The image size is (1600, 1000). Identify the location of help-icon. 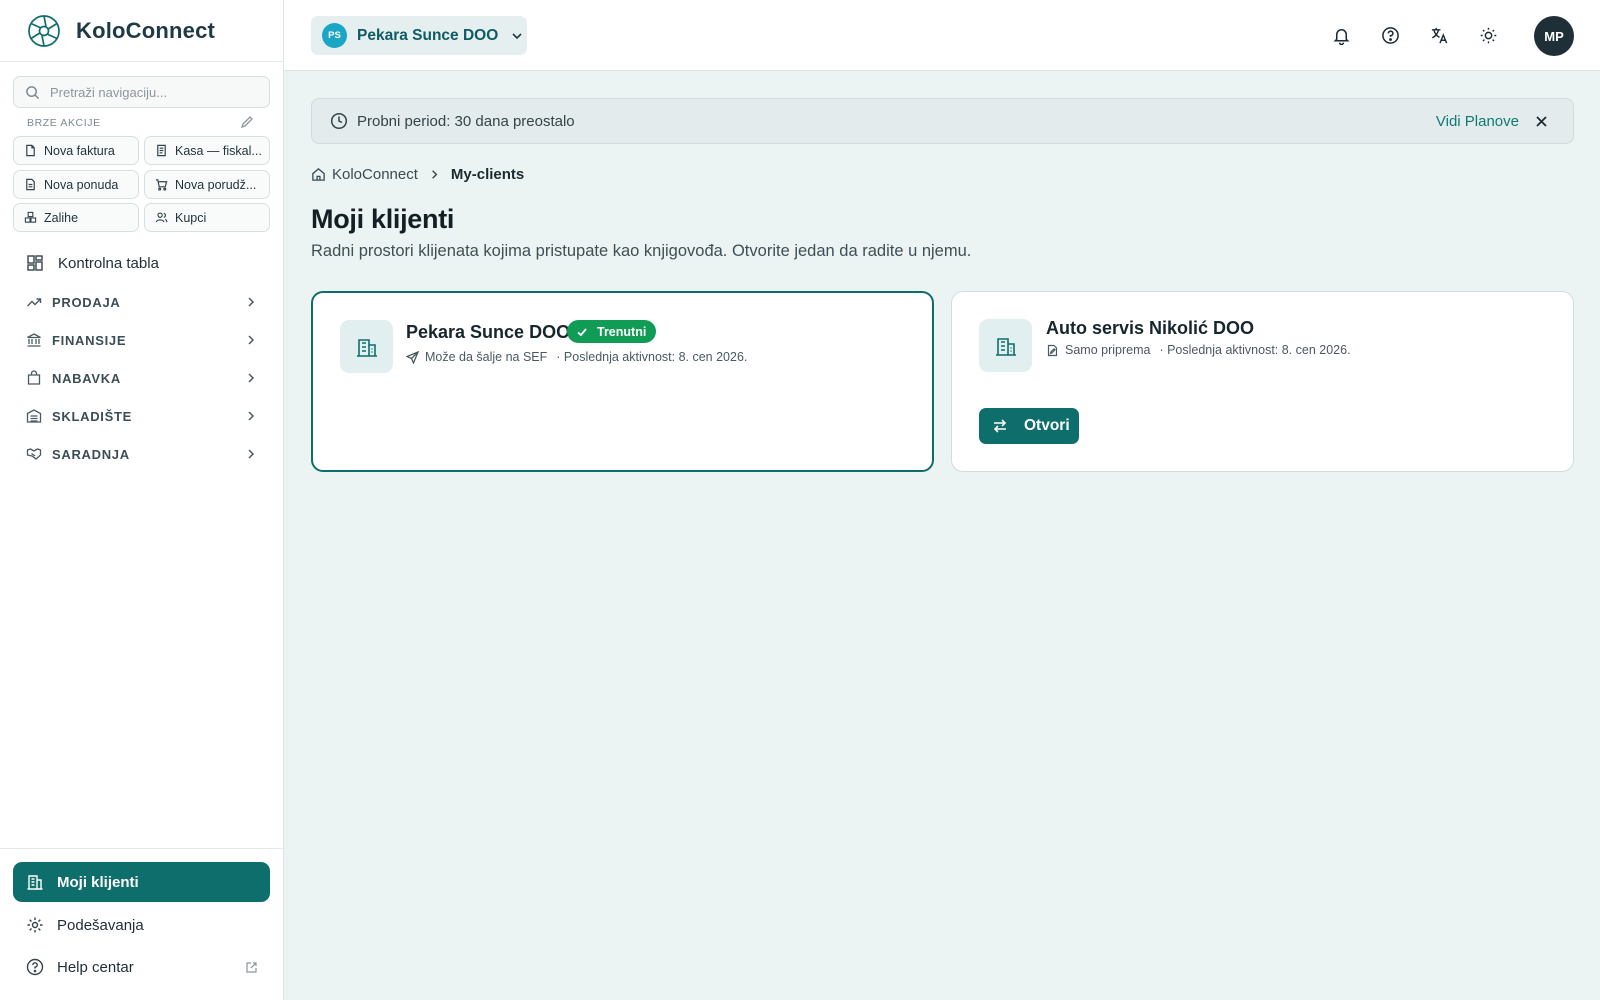
(1390, 35).